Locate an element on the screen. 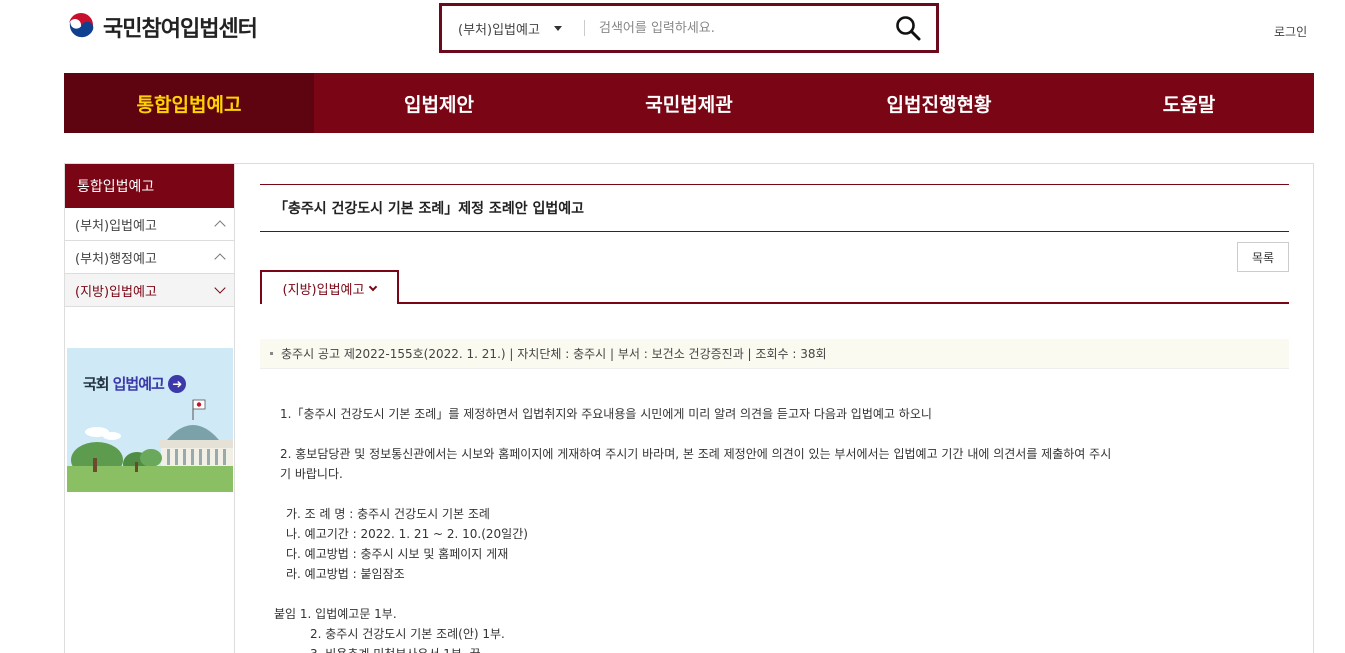 Image resolution: width=1345 pixels, height=653 pixels. detail-item-method-2: 라. 예고방법 : 붙임잠조 is located at coordinates (345, 574).